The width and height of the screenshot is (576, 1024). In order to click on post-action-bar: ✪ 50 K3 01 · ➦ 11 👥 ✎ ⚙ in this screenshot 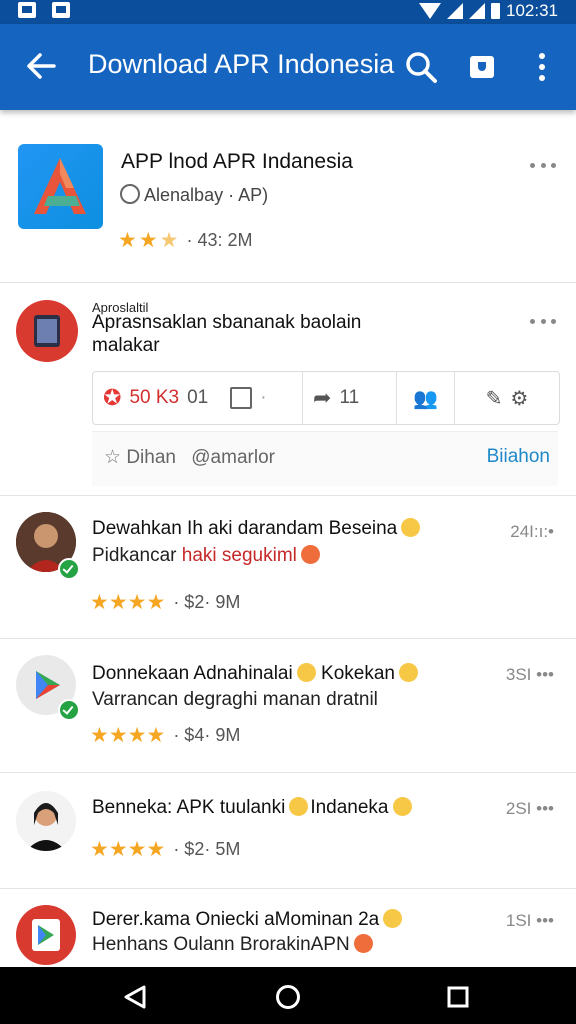, I will do `click(326, 398)`.